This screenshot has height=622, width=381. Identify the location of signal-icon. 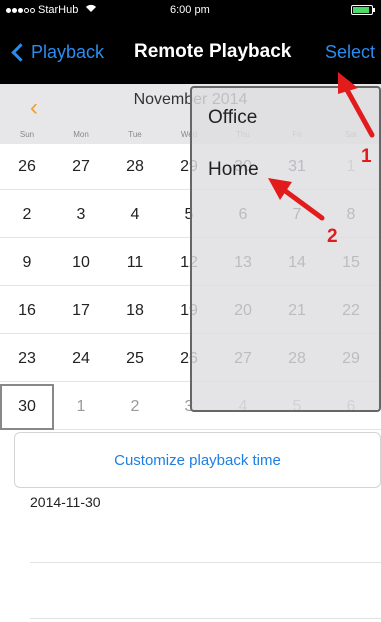
(20, 10).